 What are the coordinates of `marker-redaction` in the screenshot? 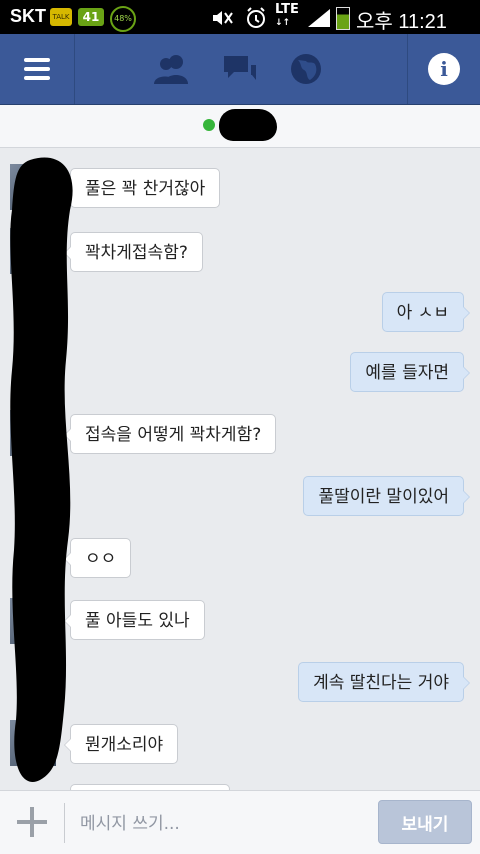 It's located at (41, 469).